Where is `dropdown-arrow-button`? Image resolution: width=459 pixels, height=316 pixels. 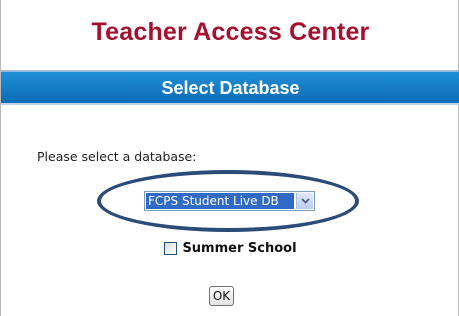
dropdown-arrow-button is located at coordinates (304, 201).